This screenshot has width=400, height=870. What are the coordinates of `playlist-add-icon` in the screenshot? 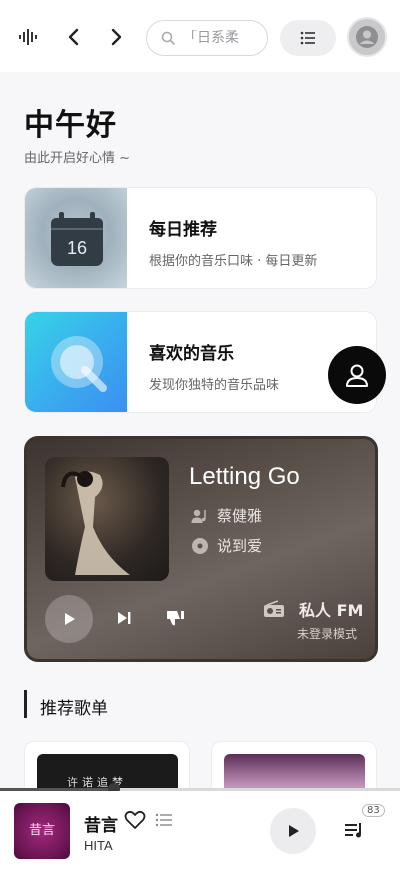 It's located at (164, 820).